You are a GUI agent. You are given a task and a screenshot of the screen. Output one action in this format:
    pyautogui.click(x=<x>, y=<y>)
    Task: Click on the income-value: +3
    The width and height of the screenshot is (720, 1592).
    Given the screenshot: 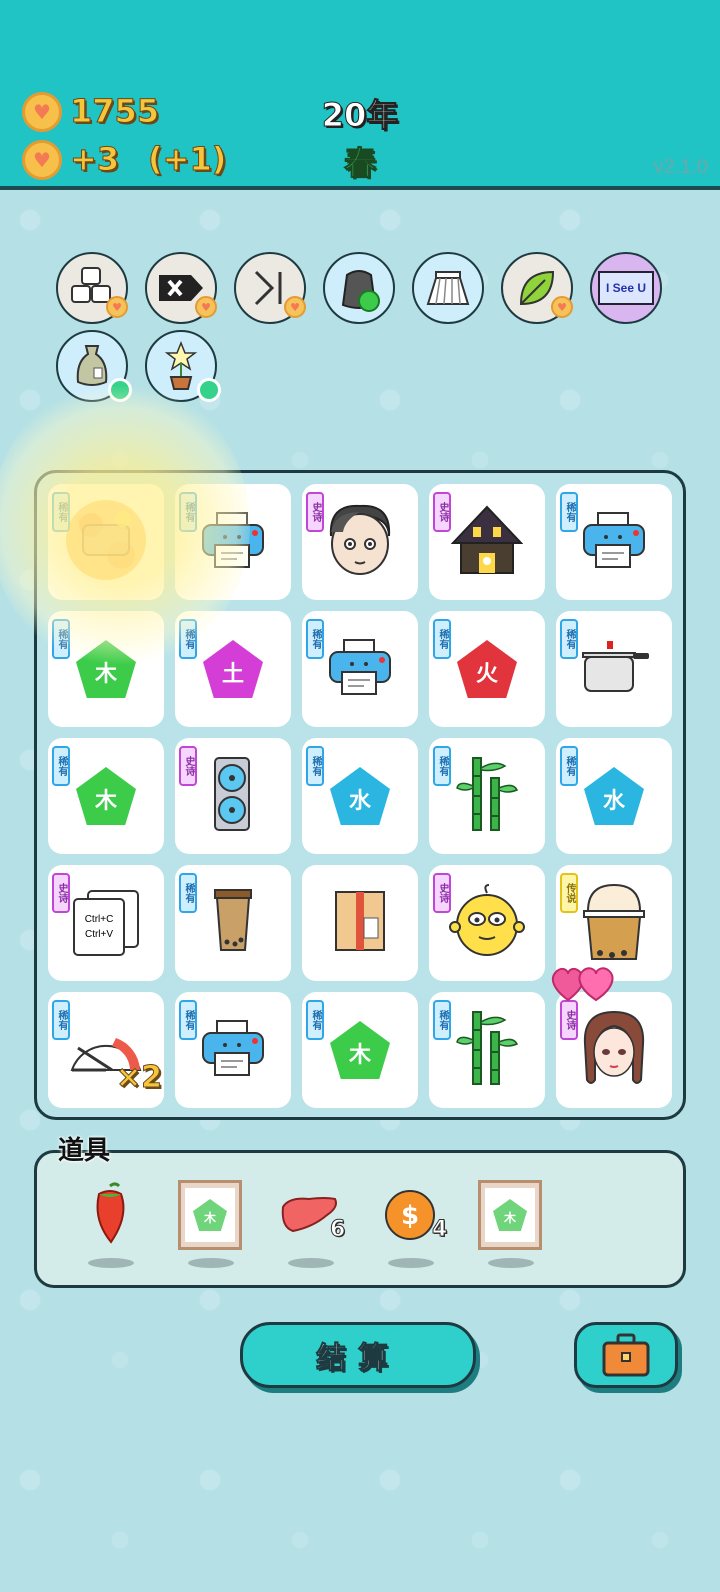 What is the action you would take?
    pyautogui.click(x=94, y=159)
    